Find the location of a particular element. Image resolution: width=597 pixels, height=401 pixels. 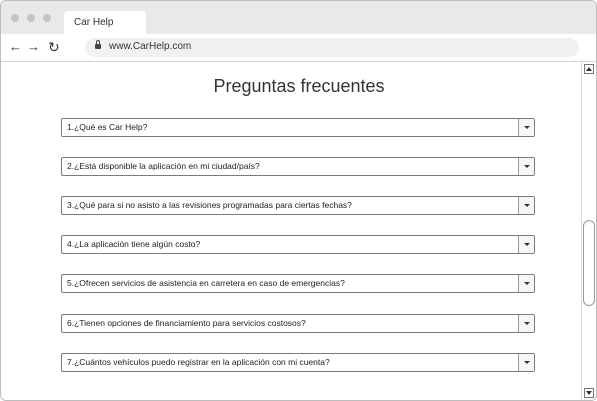

browser-navbar: ← → ↻ www.CarHelp.com is located at coordinates (298, 48).